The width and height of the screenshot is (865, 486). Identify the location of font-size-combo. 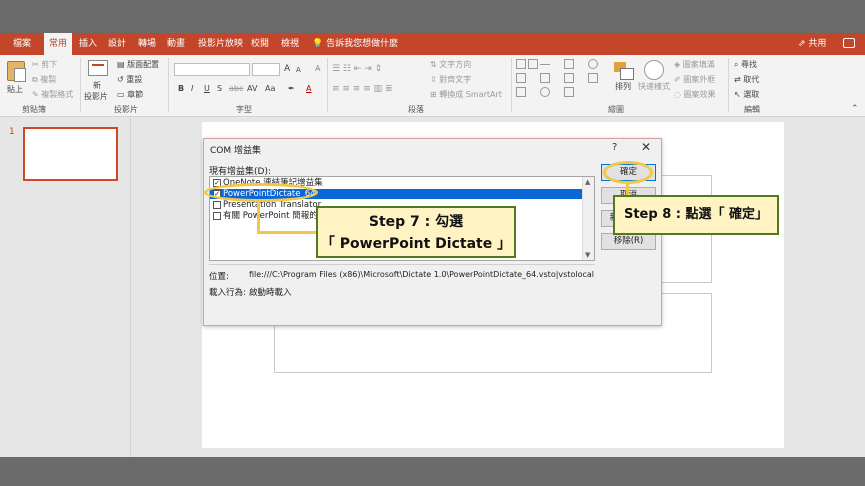
(266, 69).